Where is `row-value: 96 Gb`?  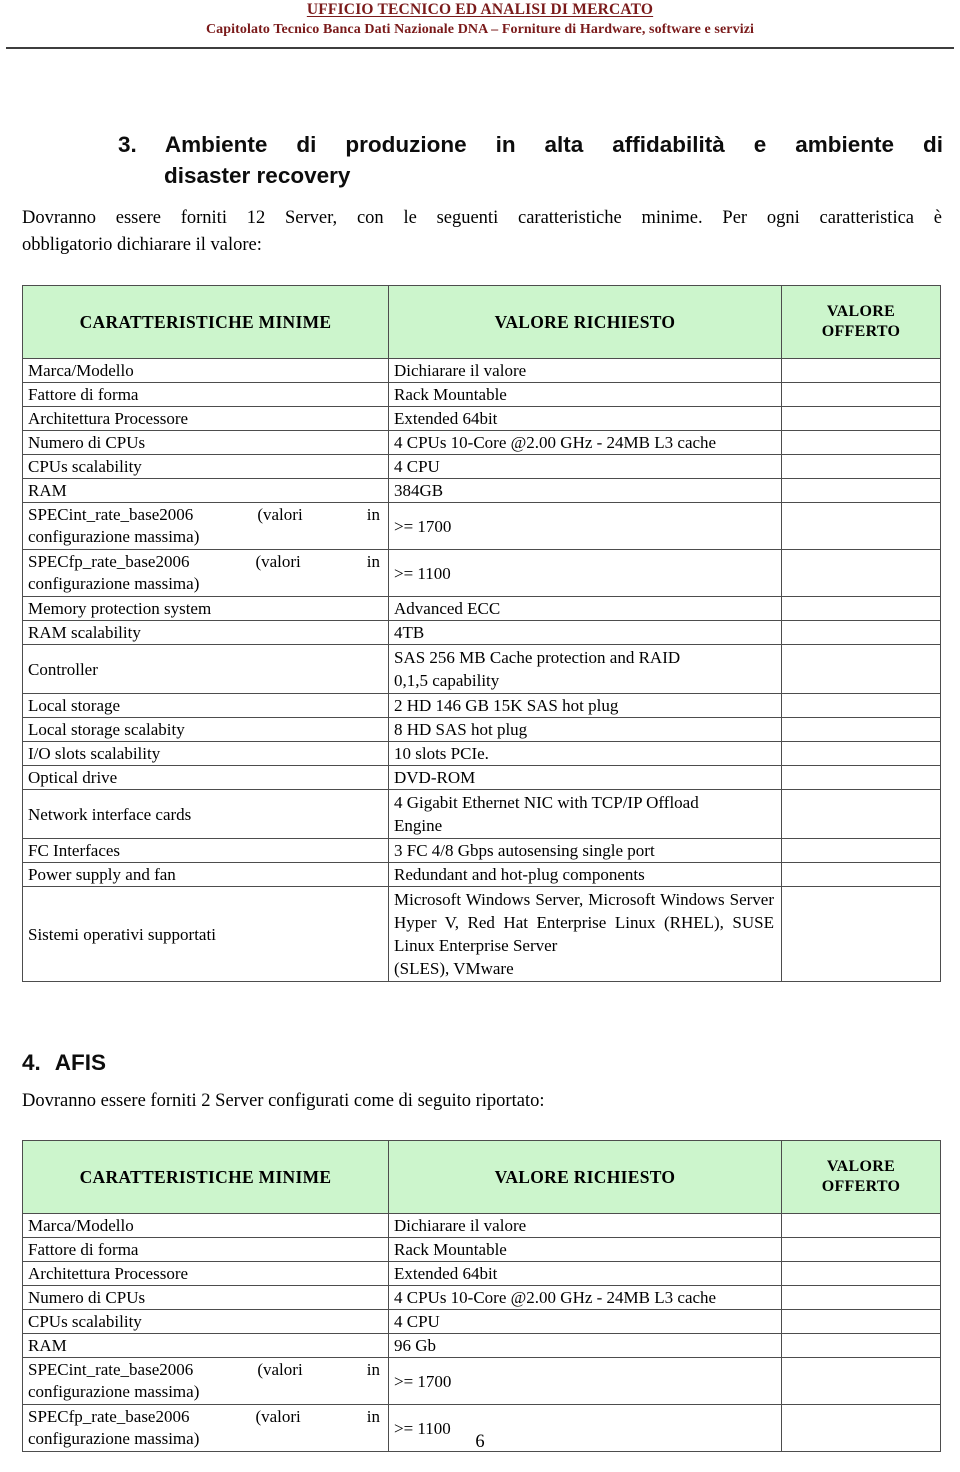
row-value: 96 Gb is located at coordinates (585, 1345).